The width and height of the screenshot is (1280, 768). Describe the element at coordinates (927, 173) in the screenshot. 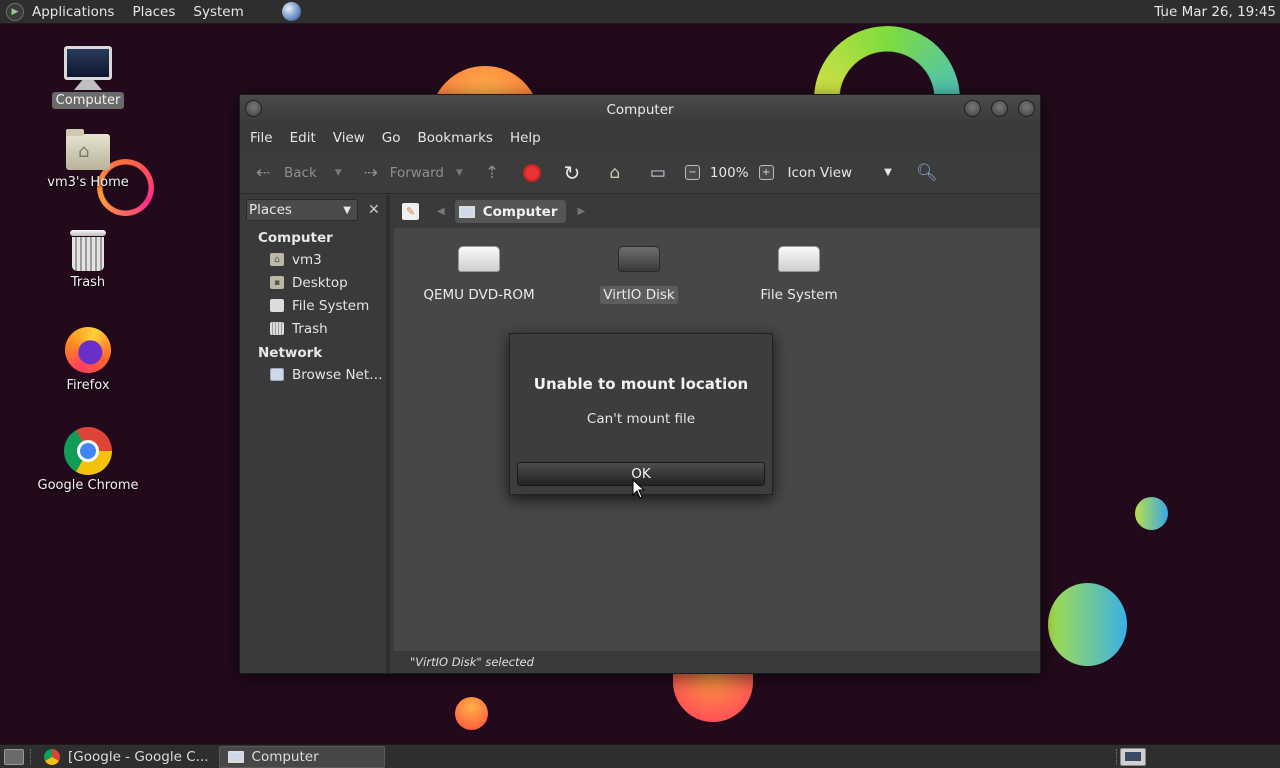

I see `search-button: 🔍︎` at that location.